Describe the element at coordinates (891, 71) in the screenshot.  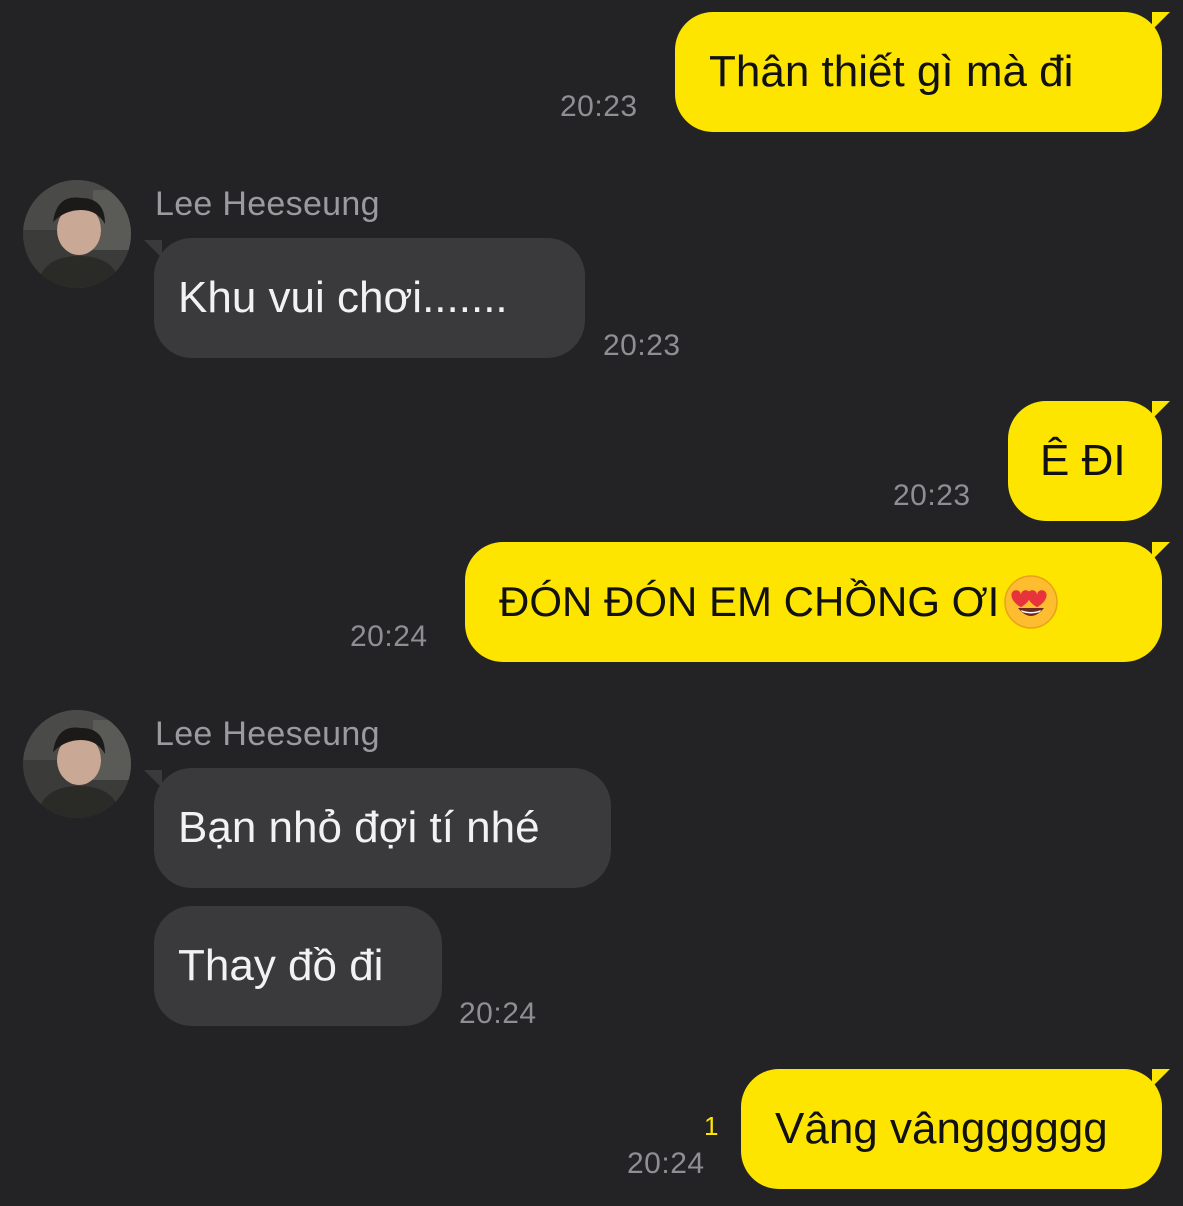
I see `message-text: Thân thiết gì mà đi` at that location.